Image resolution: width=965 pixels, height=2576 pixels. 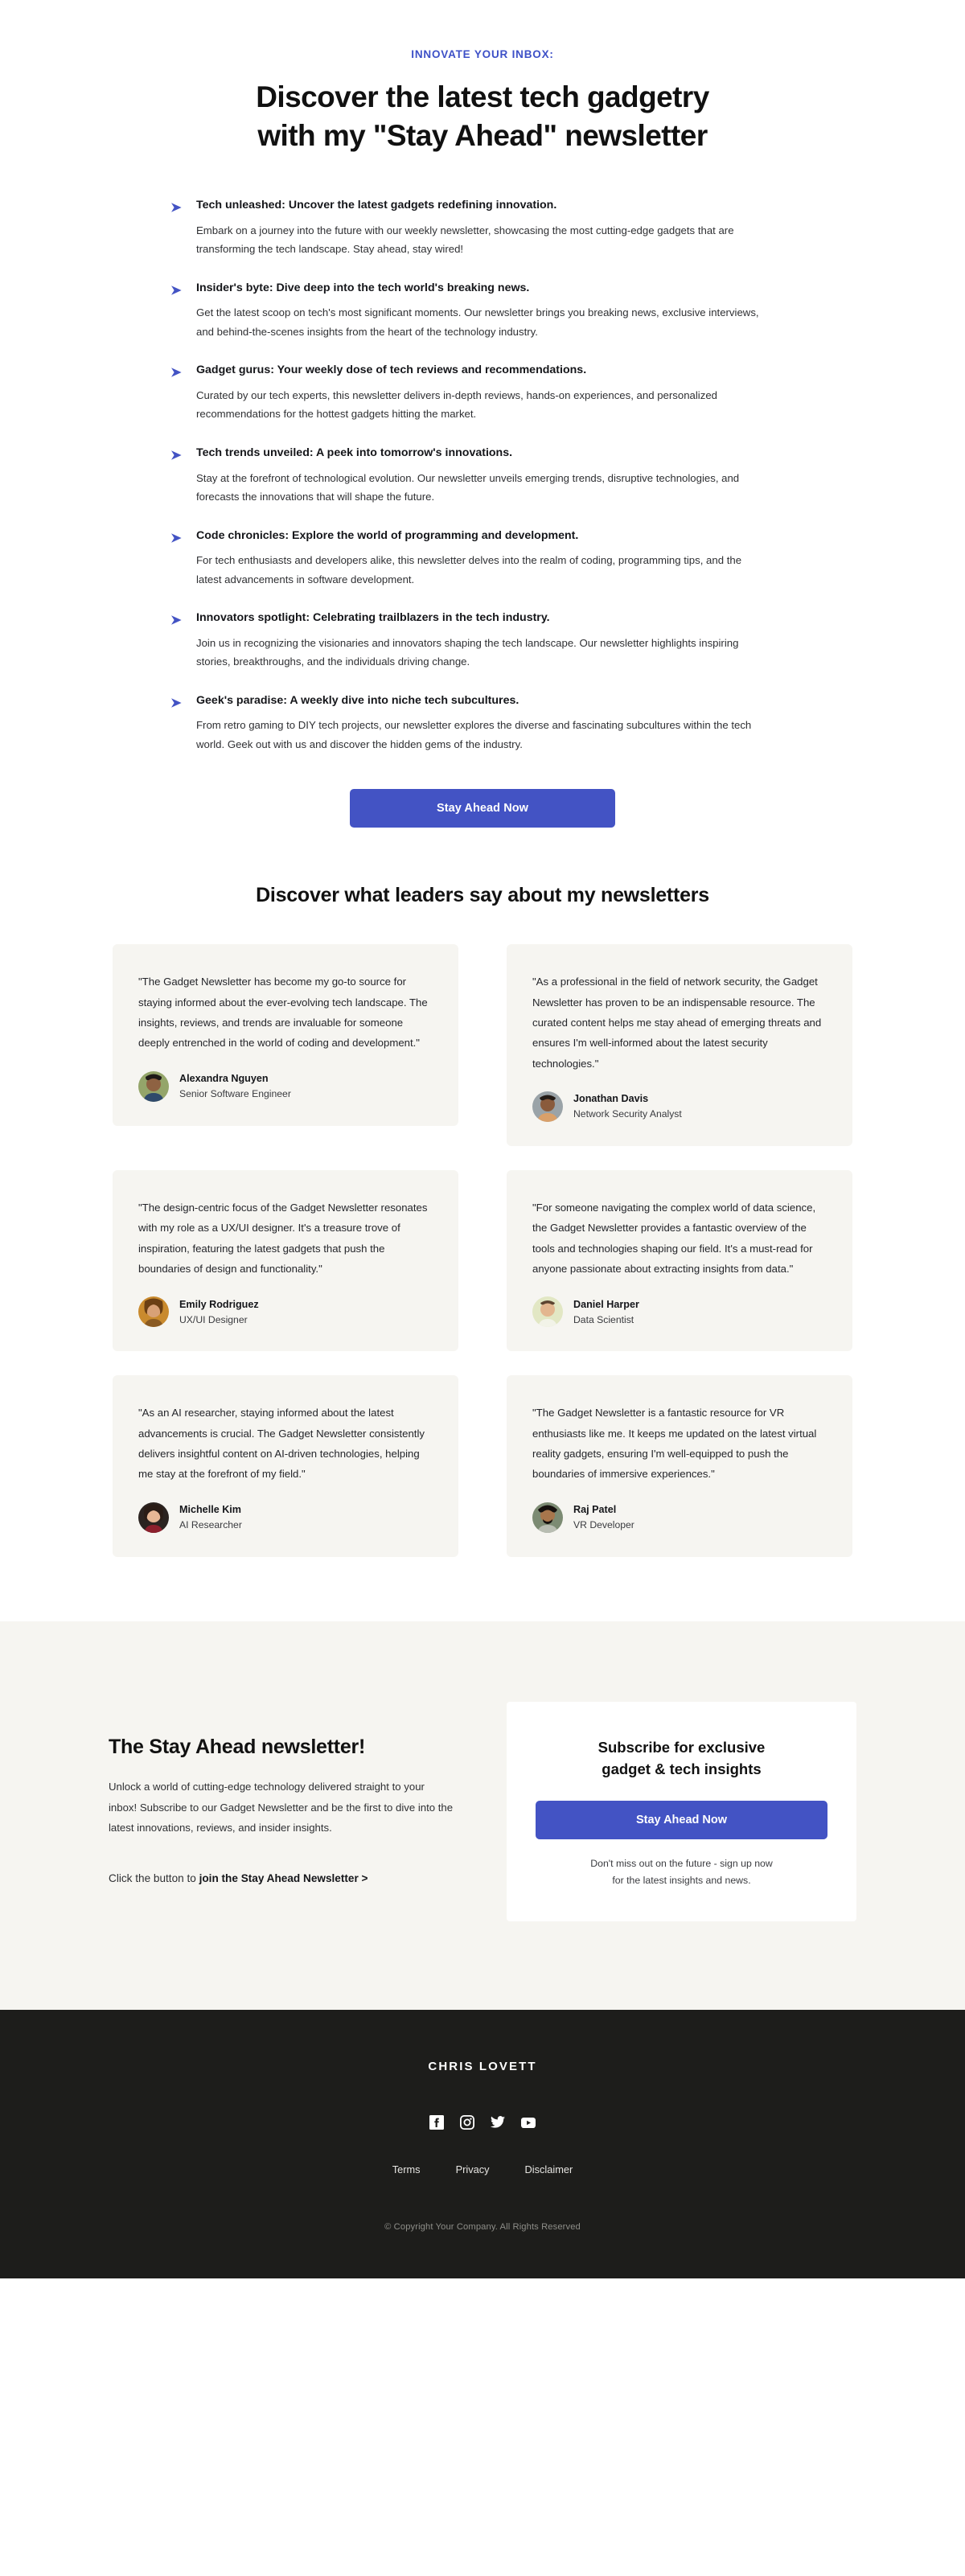 What do you see at coordinates (473, 2169) in the screenshot?
I see `footer-link-privacy: Privacy` at bounding box center [473, 2169].